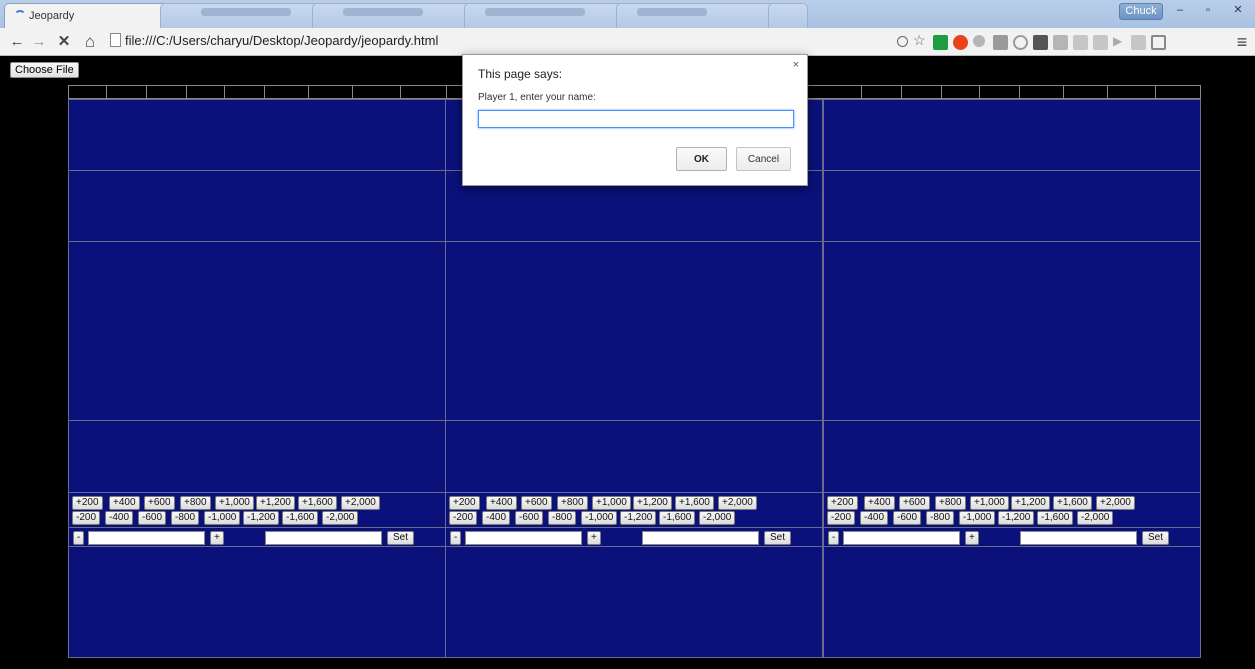 Image resolution: width=1255 pixels, height=669 pixels. Describe the element at coordinates (87, 503) in the screenshot. I see `score-plus-200-button: +200` at that location.